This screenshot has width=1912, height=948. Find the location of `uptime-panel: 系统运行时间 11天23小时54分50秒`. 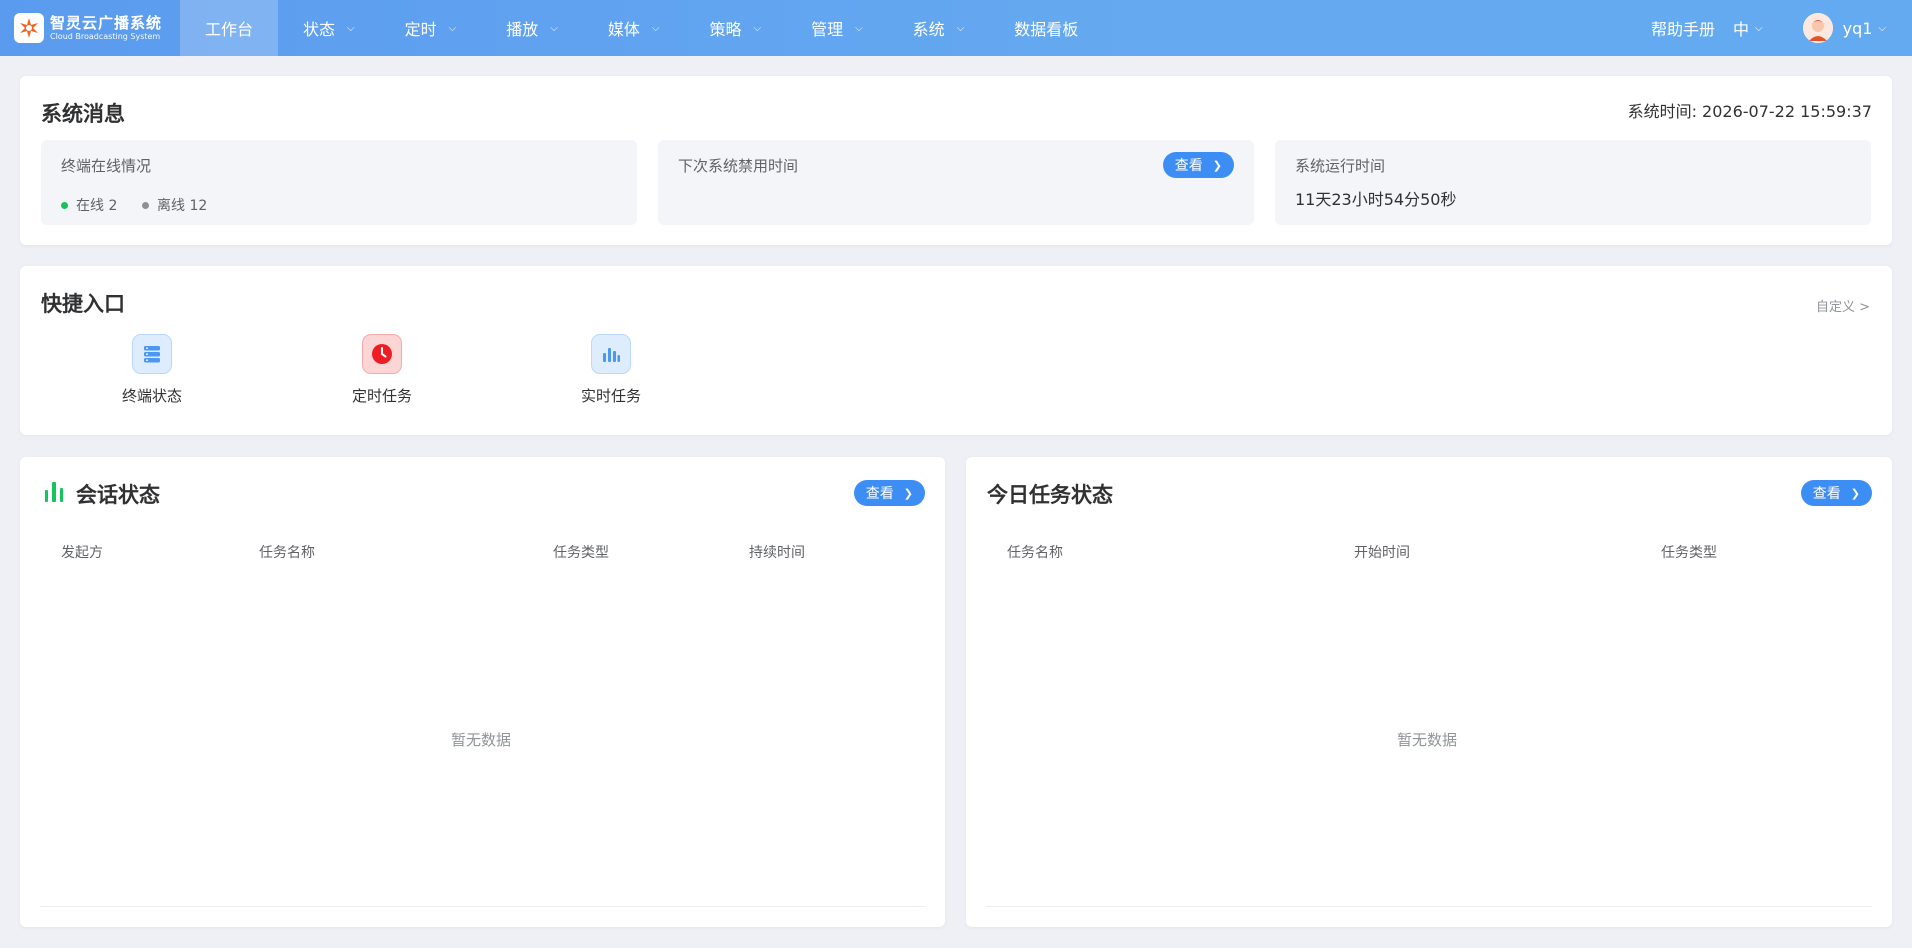

uptime-panel: 系统运行时间 11天23小时54分50秒 is located at coordinates (1573, 182).